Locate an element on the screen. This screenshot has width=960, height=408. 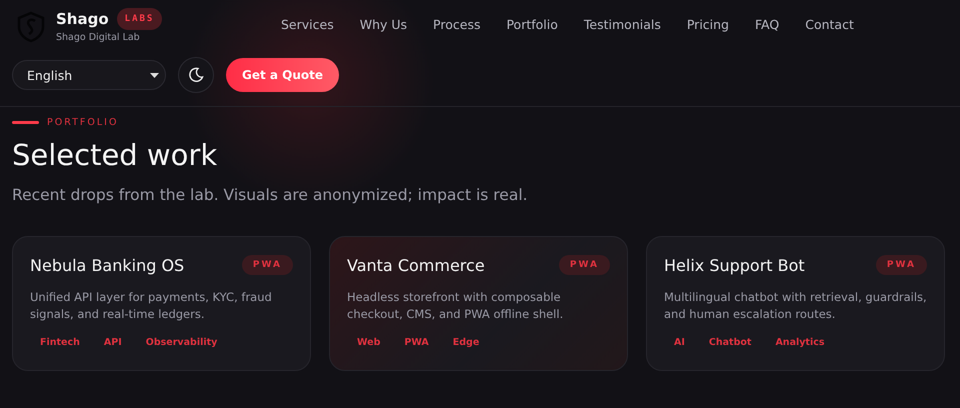
project-card: Nebula Banking OS PWA Unified API layer for payments, KYC, fraud signals, and real-time ledgers. Fintech API Observability is located at coordinates (161, 303).